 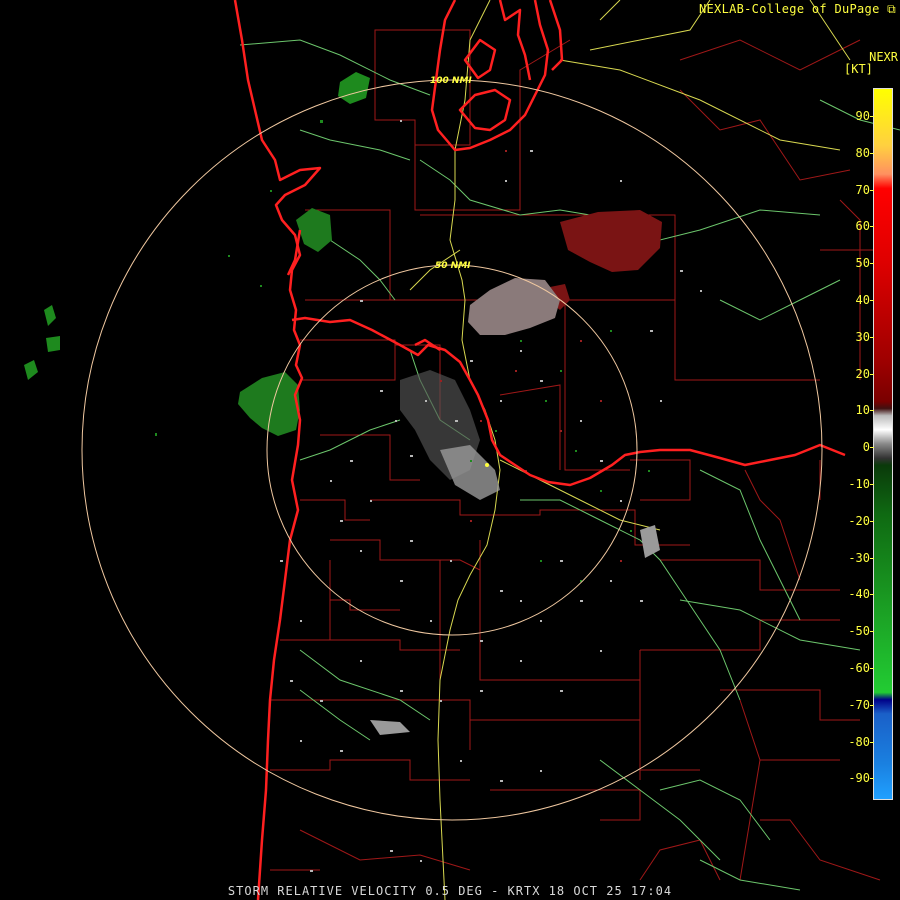 I want to click on colorbar-tick-label: -60, so click(x=859, y=668).